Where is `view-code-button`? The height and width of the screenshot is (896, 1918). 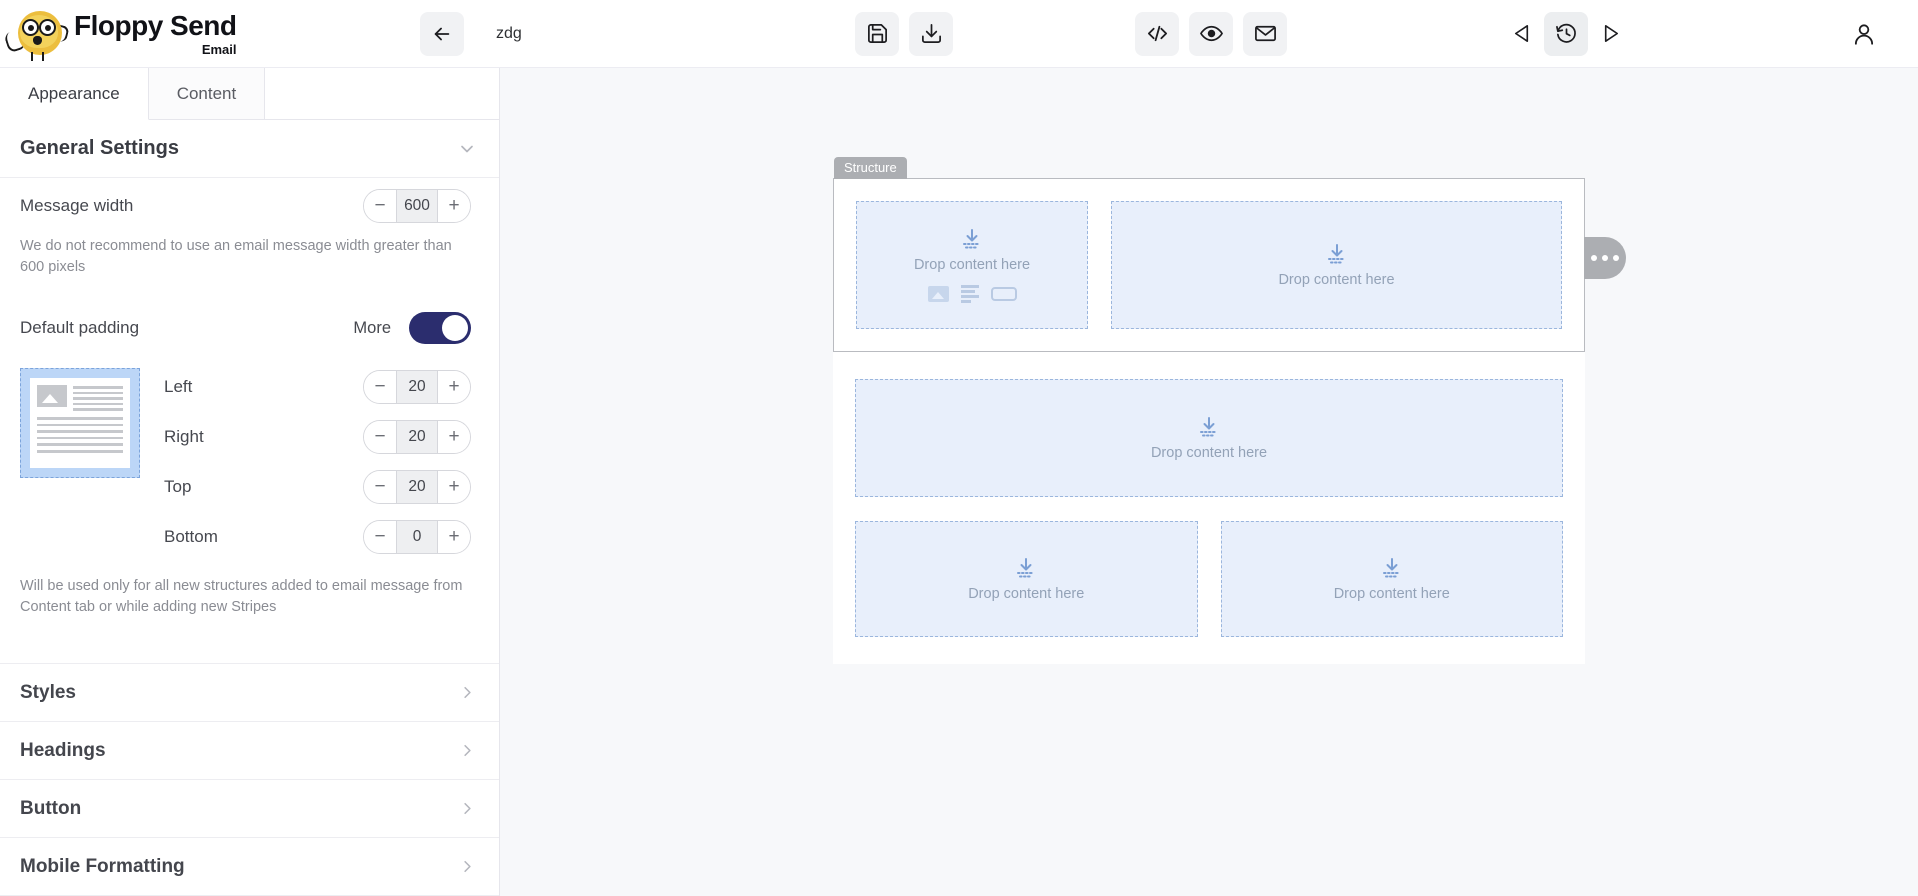 view-code-button is located at coordinates (1157, 33).